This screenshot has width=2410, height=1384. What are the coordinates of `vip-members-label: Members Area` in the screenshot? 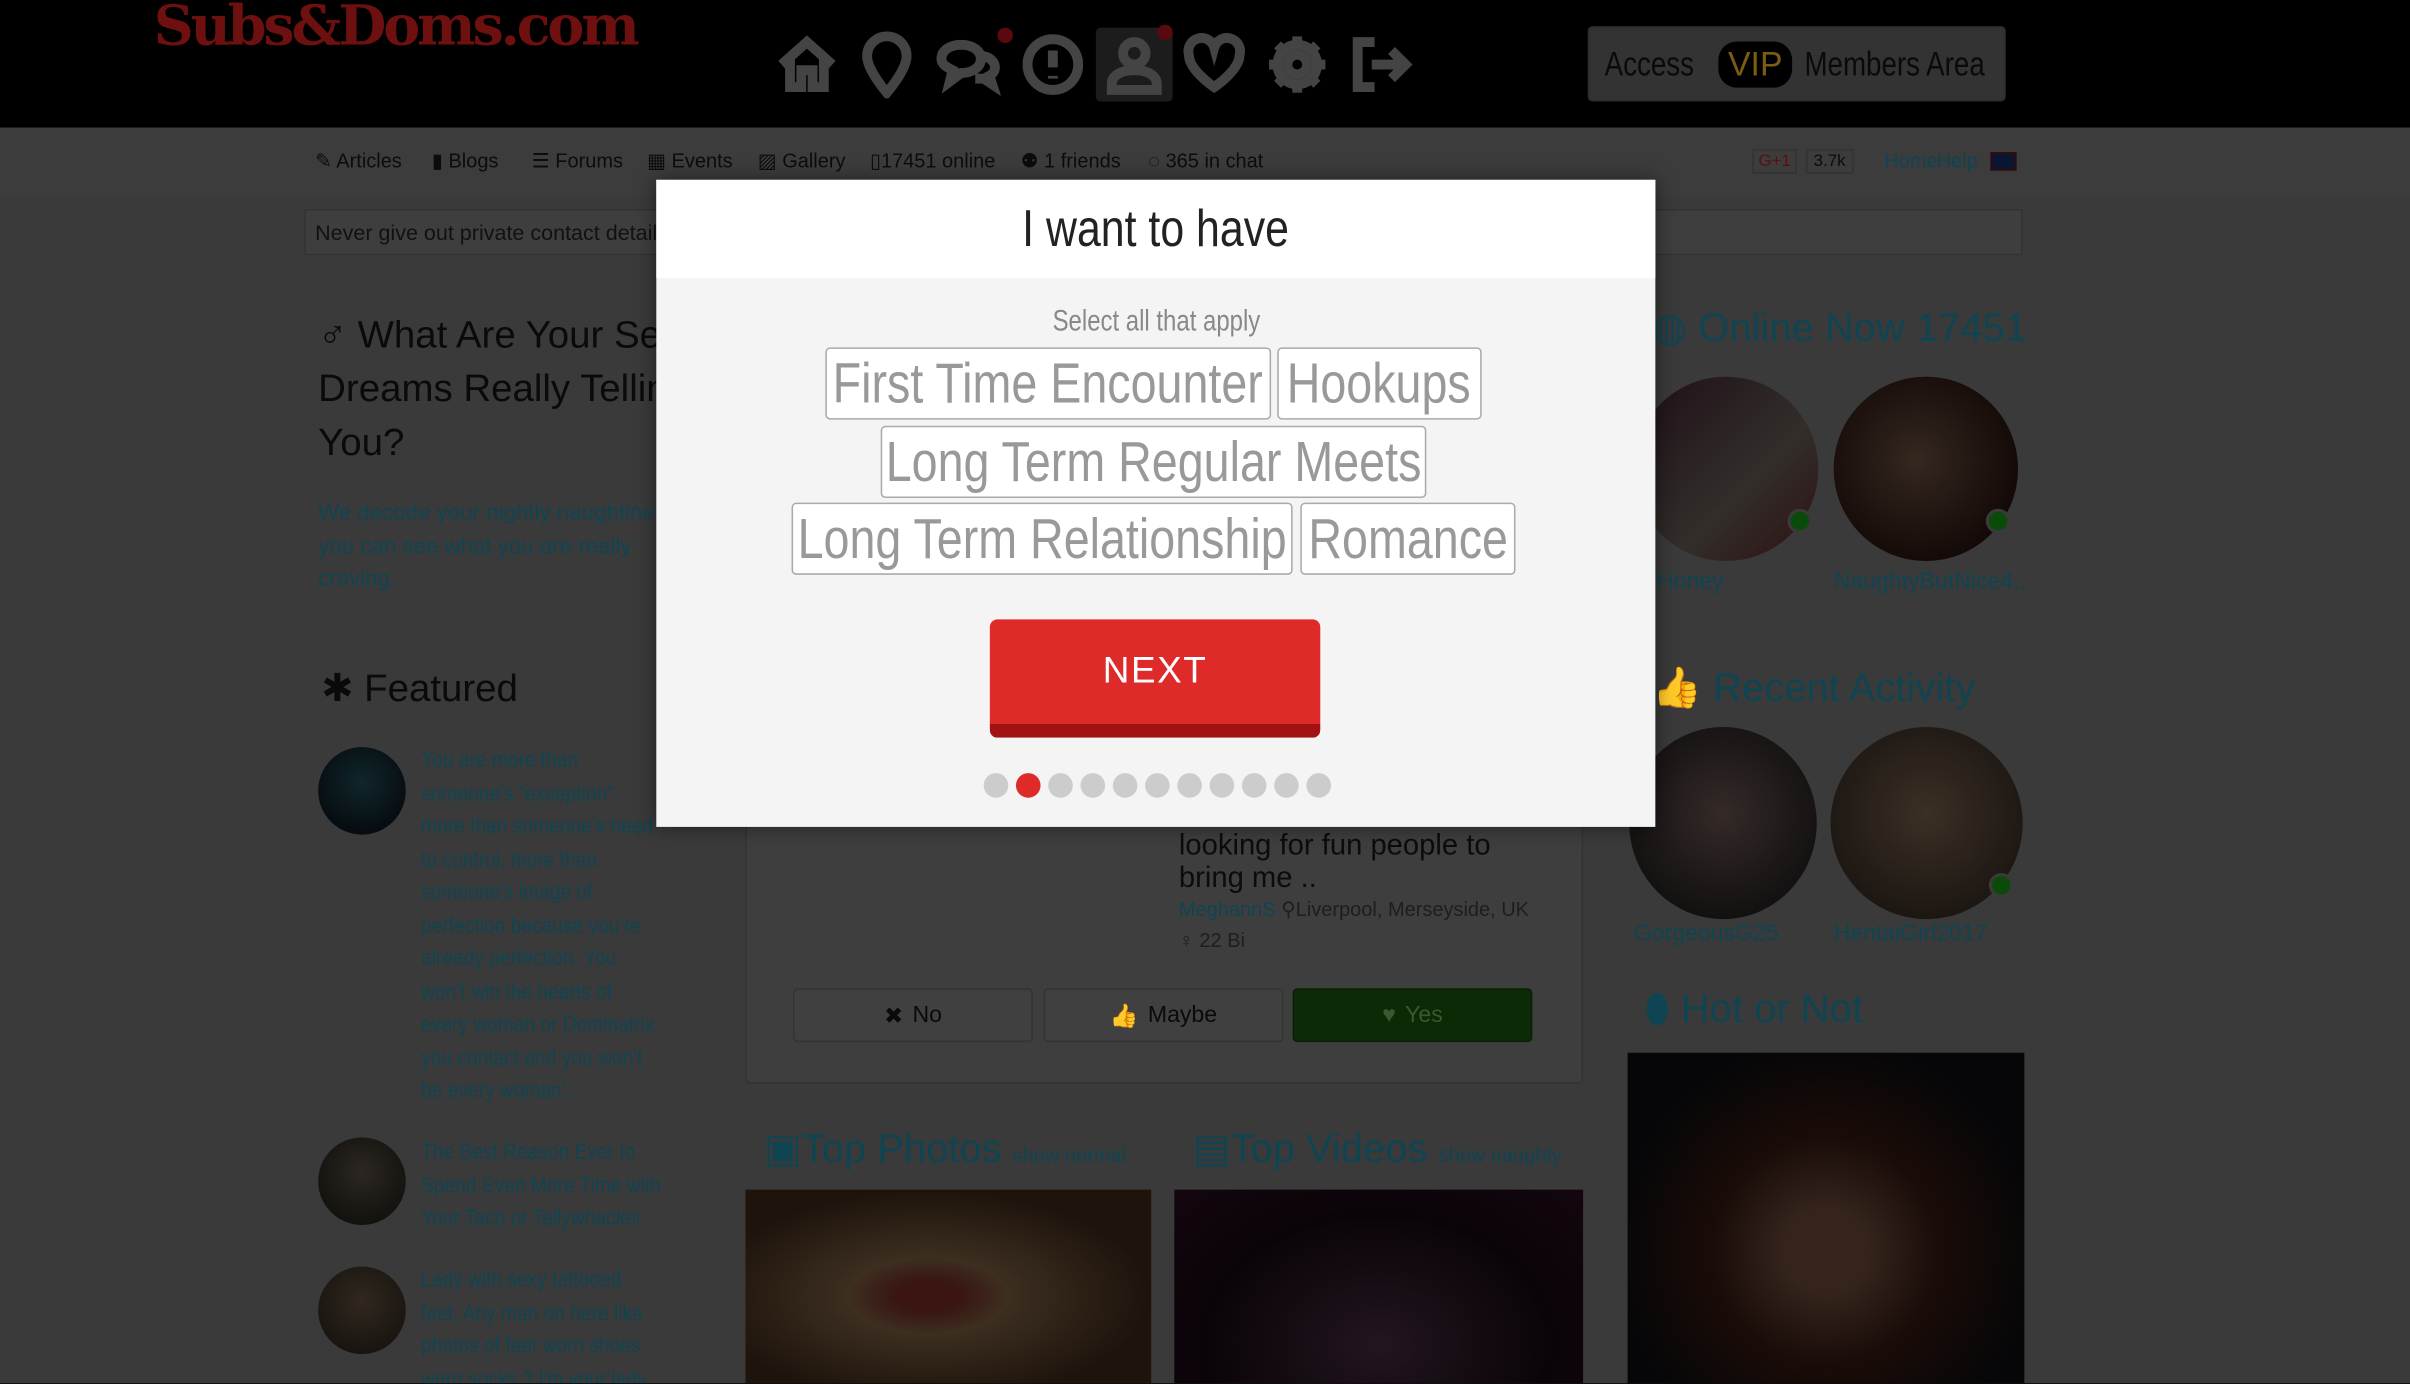 It's located at (1894, 63).